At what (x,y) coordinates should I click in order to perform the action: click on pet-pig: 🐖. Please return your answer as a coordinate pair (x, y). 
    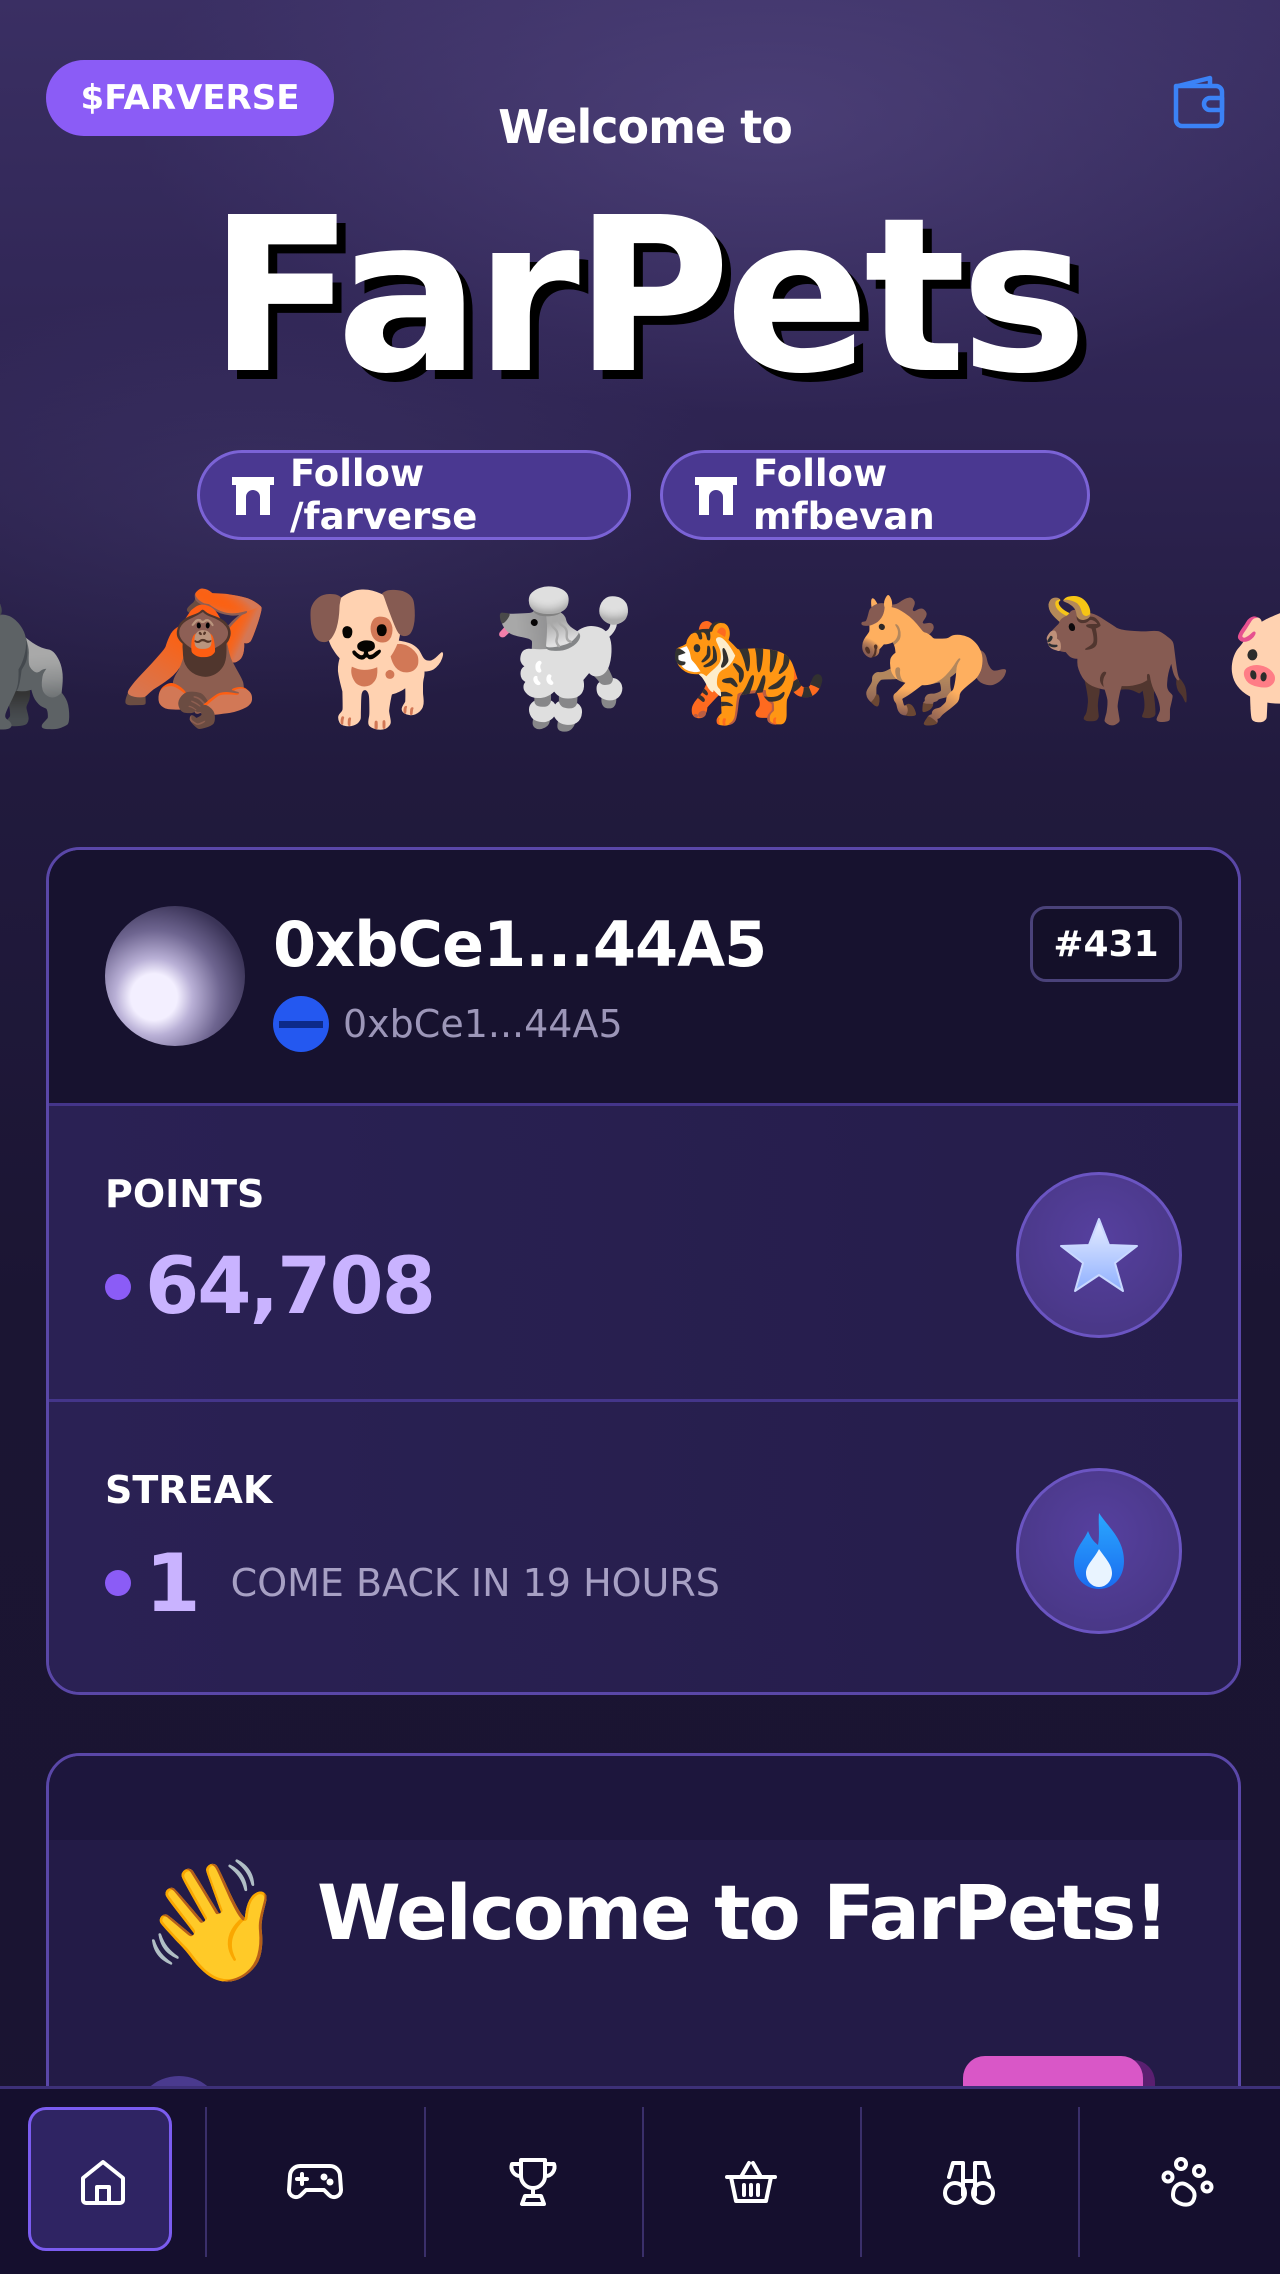
    Looking at the image, I should click on (1250, 660).